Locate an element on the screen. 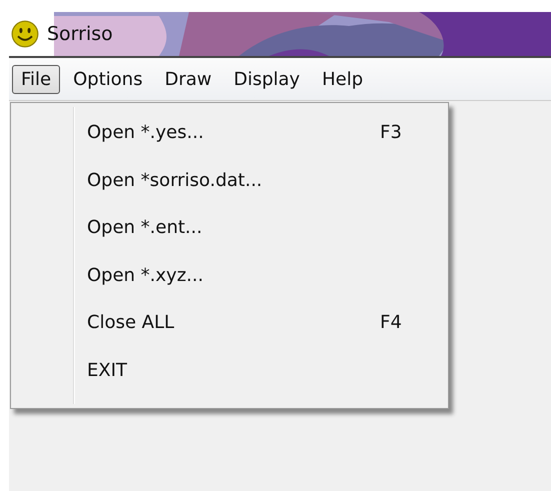 This screenshot has width=551, height=491. menu-entry: Close ALL F4 is located at coordinates (229, 322).